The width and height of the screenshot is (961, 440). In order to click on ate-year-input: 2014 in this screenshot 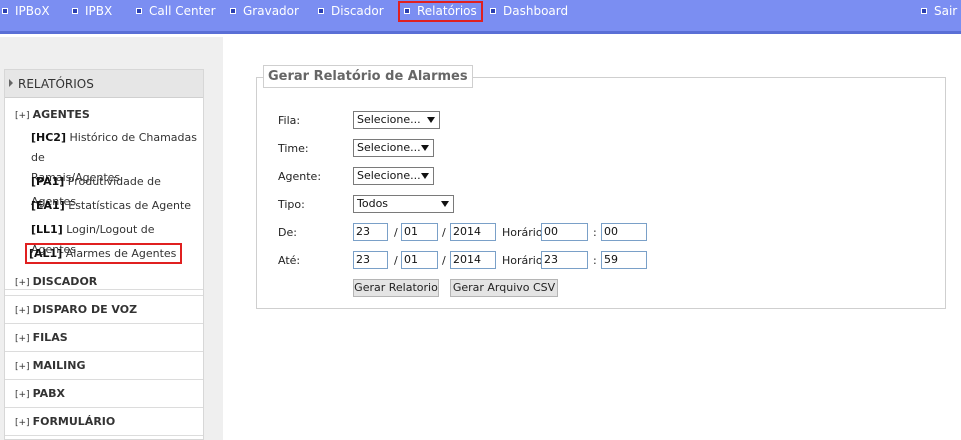, I will do `click(473, 260)`.